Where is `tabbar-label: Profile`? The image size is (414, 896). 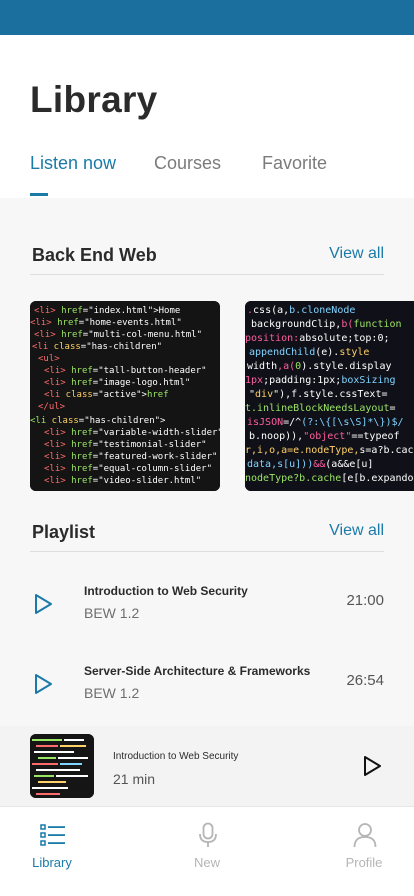
tabbar-label: Profile is located at coordinates (364, 862).